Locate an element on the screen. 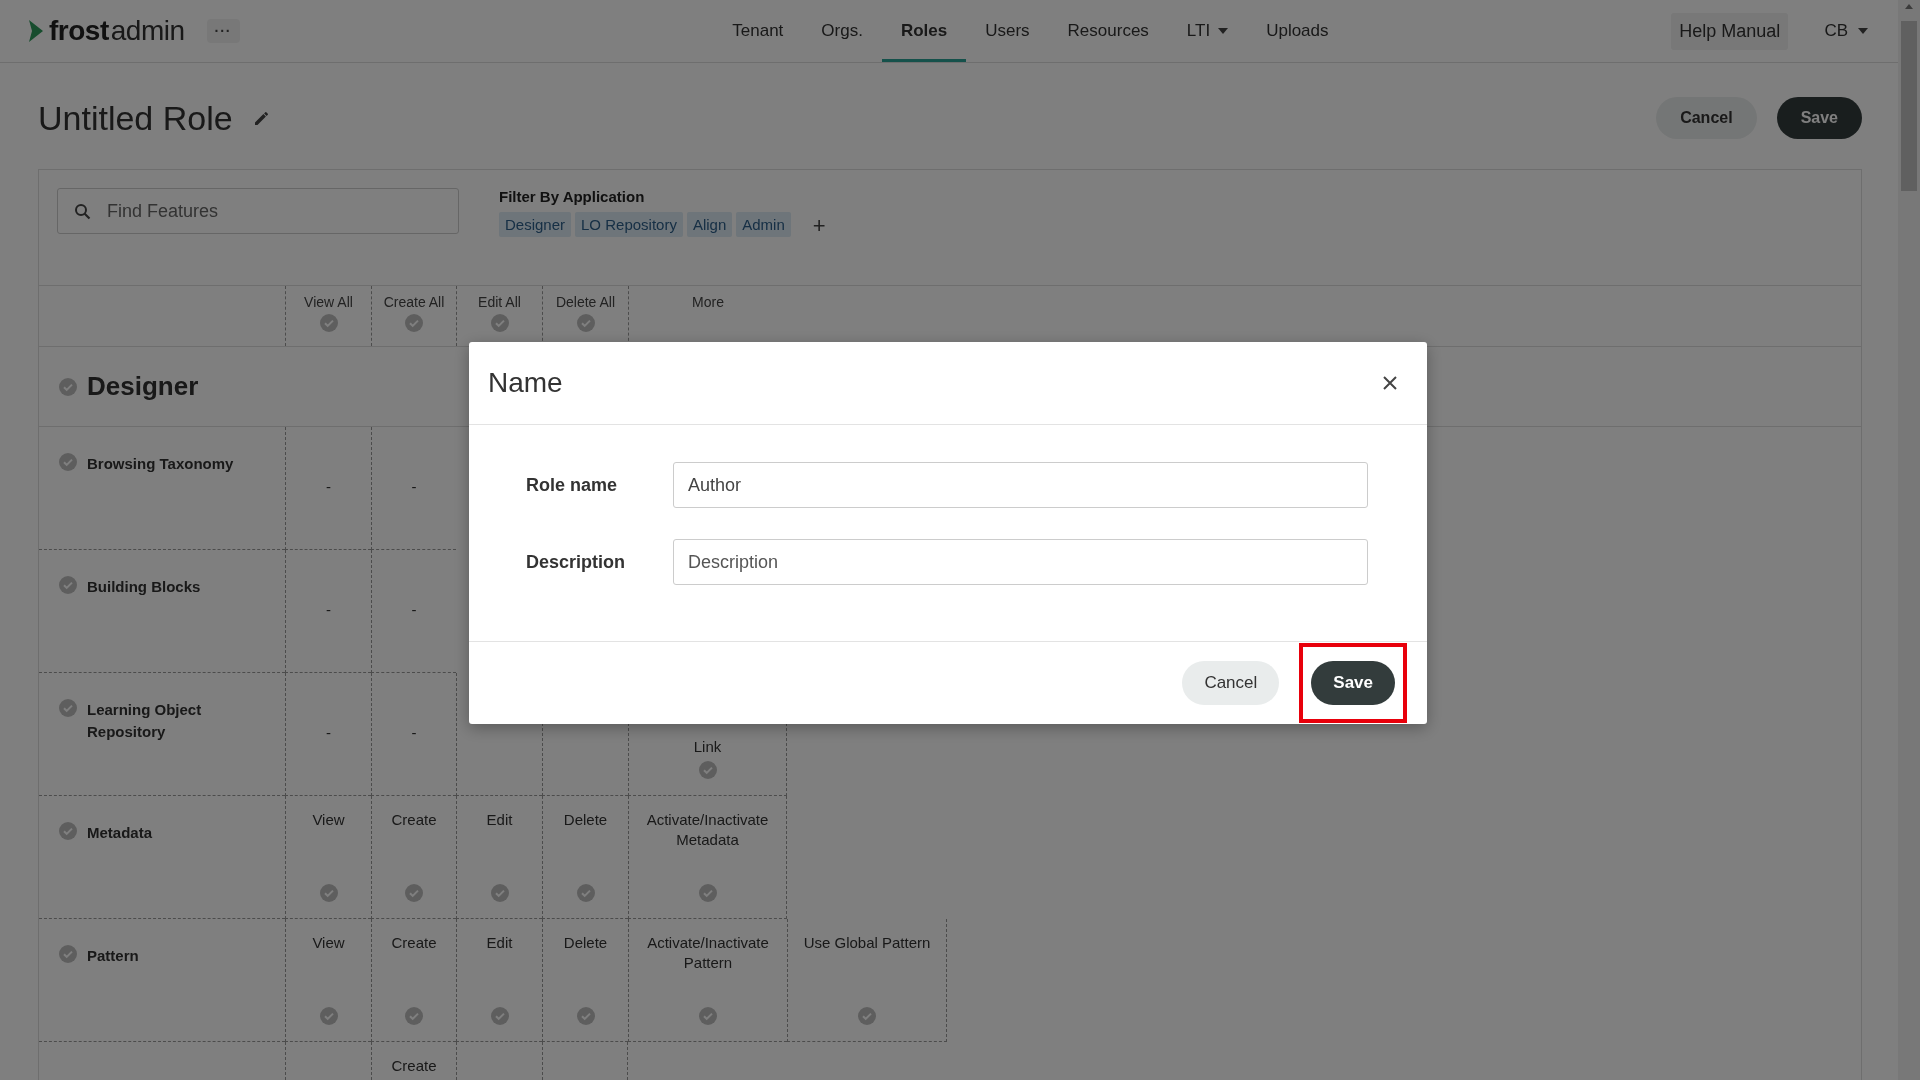 Image resolution: width=1920 pixels, height=1080 pixels. permission-label: Use Global Pattern is located at coordinates (867, 943).